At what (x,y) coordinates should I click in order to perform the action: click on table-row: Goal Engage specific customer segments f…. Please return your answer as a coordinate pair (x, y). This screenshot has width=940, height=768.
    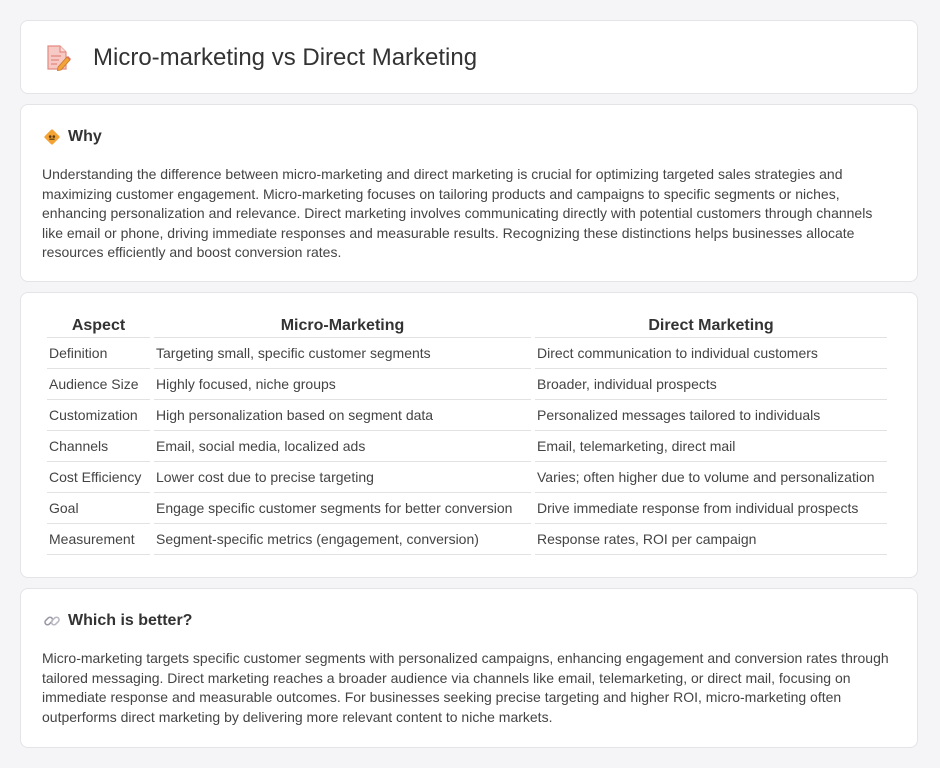
    Looking at the image, I should click on (467, 508).